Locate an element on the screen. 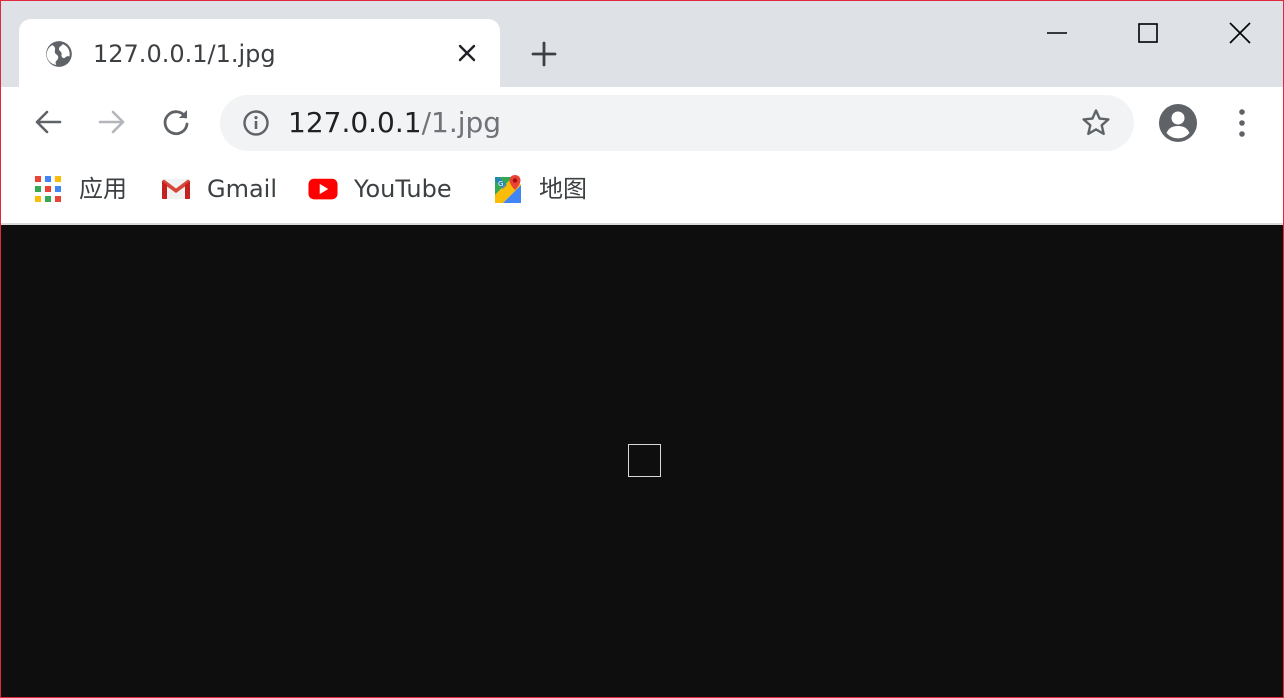 This screenshot has width=1284, height=698. apps-grid-icon is located at coordinates (48, 189).